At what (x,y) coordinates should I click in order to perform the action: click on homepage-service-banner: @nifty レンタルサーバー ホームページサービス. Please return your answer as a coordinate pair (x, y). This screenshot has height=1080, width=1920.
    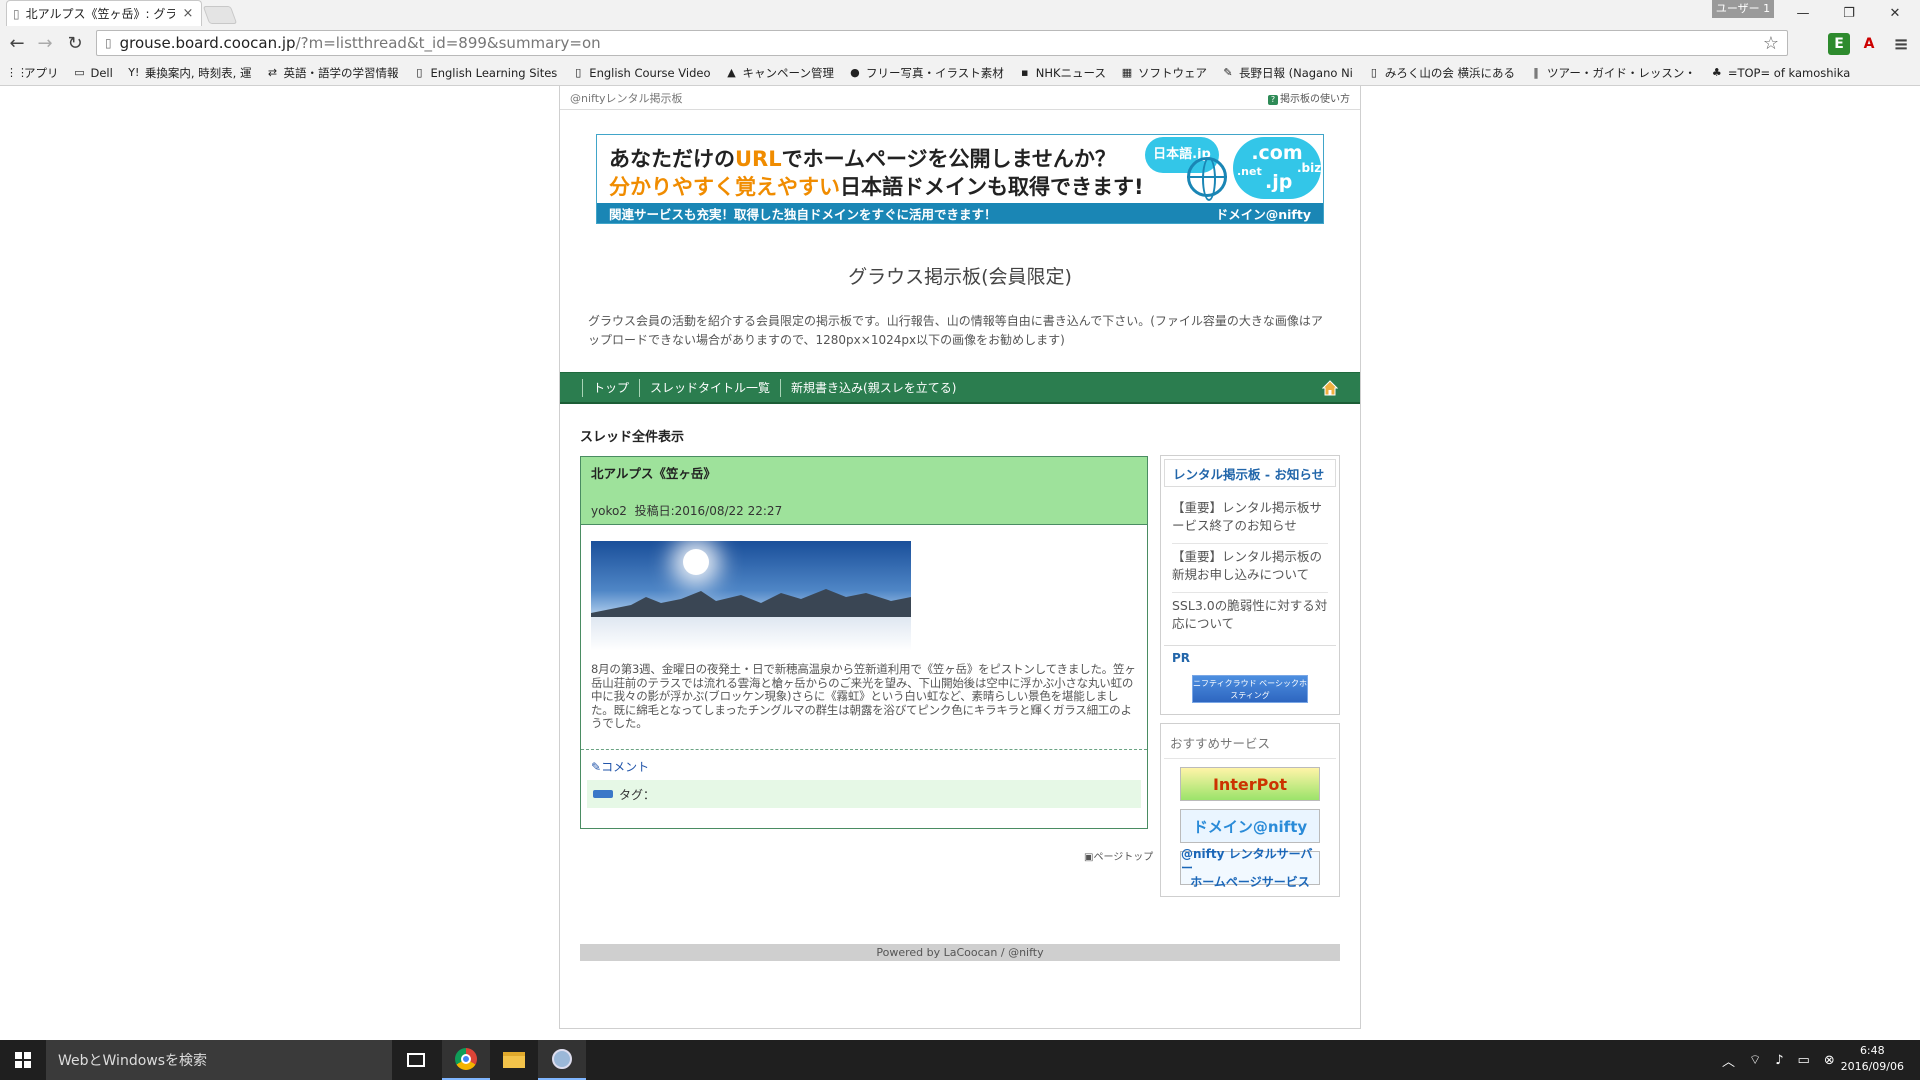
    Looking at the image, I should click on (1250, 868).